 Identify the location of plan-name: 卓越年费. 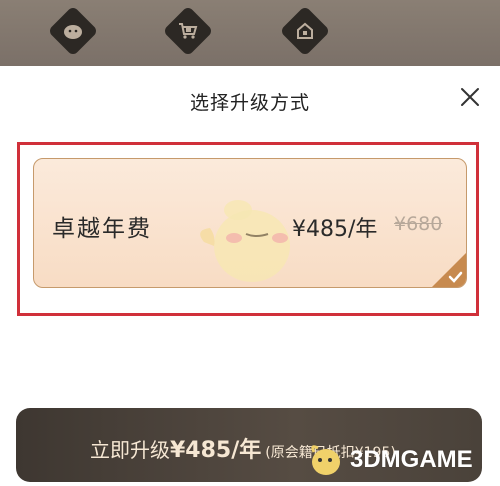
(102, 229).